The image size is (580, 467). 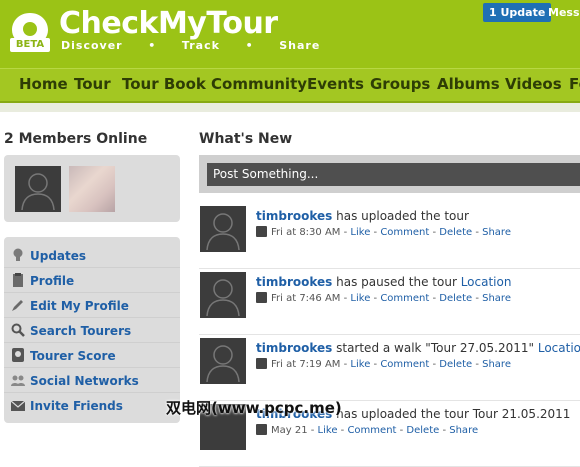 What do you see at coordinates (367, 430) in the screenshot?
I see `feed-meta: May 21 - Like - Comment - Delete - Share` at bounding box center [367, 430].